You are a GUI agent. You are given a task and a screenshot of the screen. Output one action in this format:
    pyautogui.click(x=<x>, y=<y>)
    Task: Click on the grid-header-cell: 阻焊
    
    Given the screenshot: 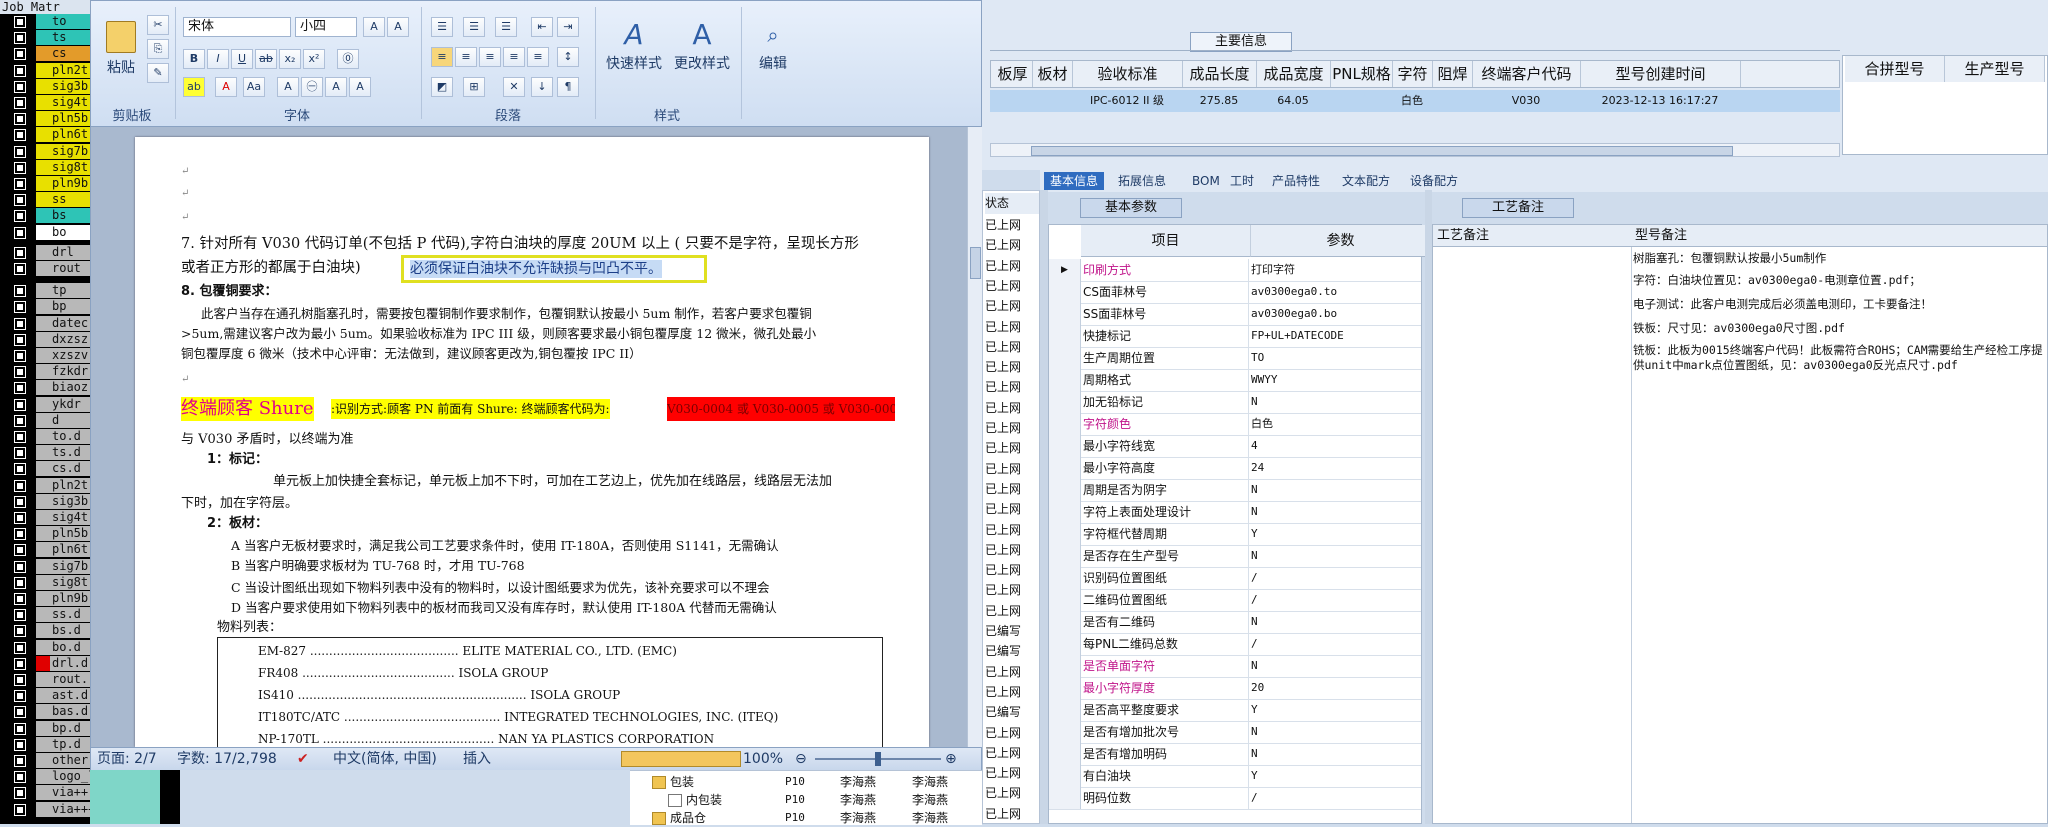 What is the action you would take?
    pyautogui.click(x=1453, y=74)
    